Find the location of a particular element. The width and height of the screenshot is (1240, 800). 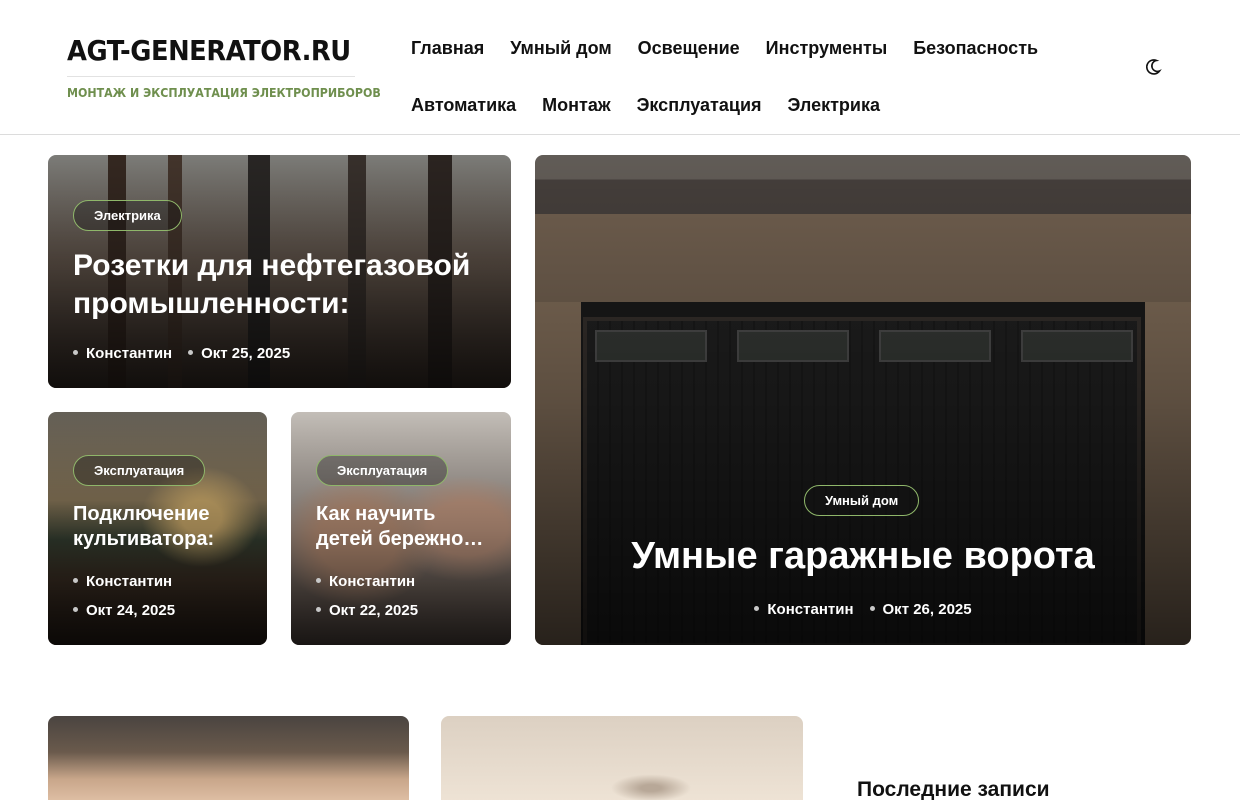

nav-item-operation: Эксплуатация is located at coordinates (699, 105).